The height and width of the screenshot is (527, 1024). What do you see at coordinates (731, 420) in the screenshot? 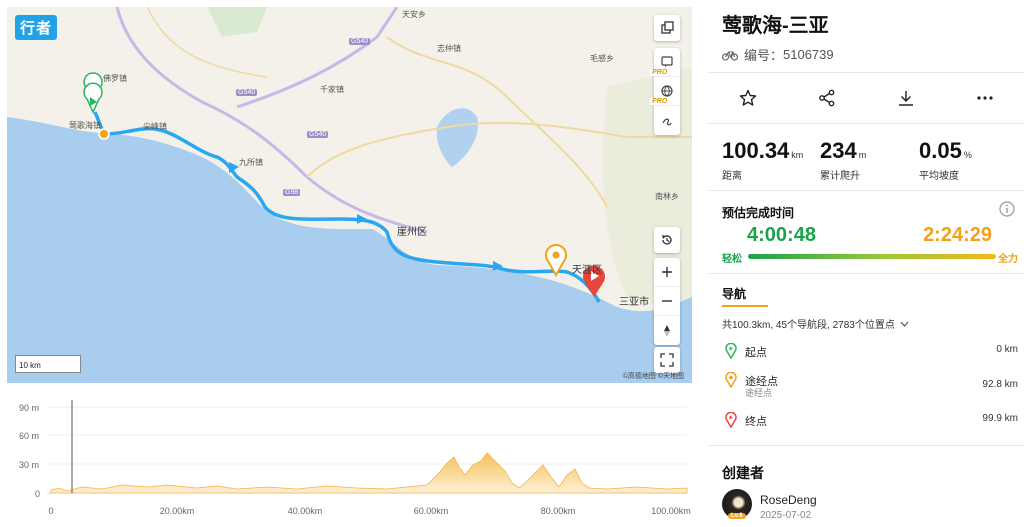
I see `end-pin-icon` at bounding box center [731, 420].